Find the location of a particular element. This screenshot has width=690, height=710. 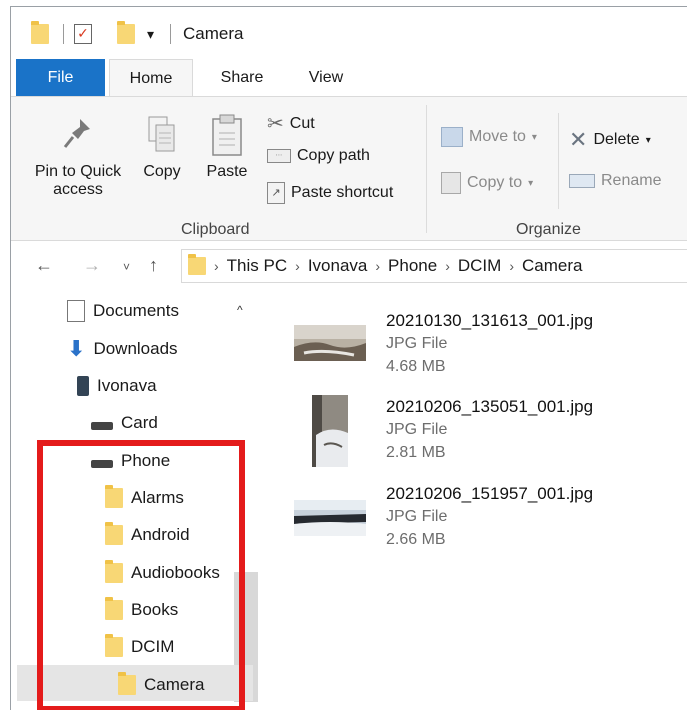

up-arrow-icon: ↑ is located at coordinates (153, 265).